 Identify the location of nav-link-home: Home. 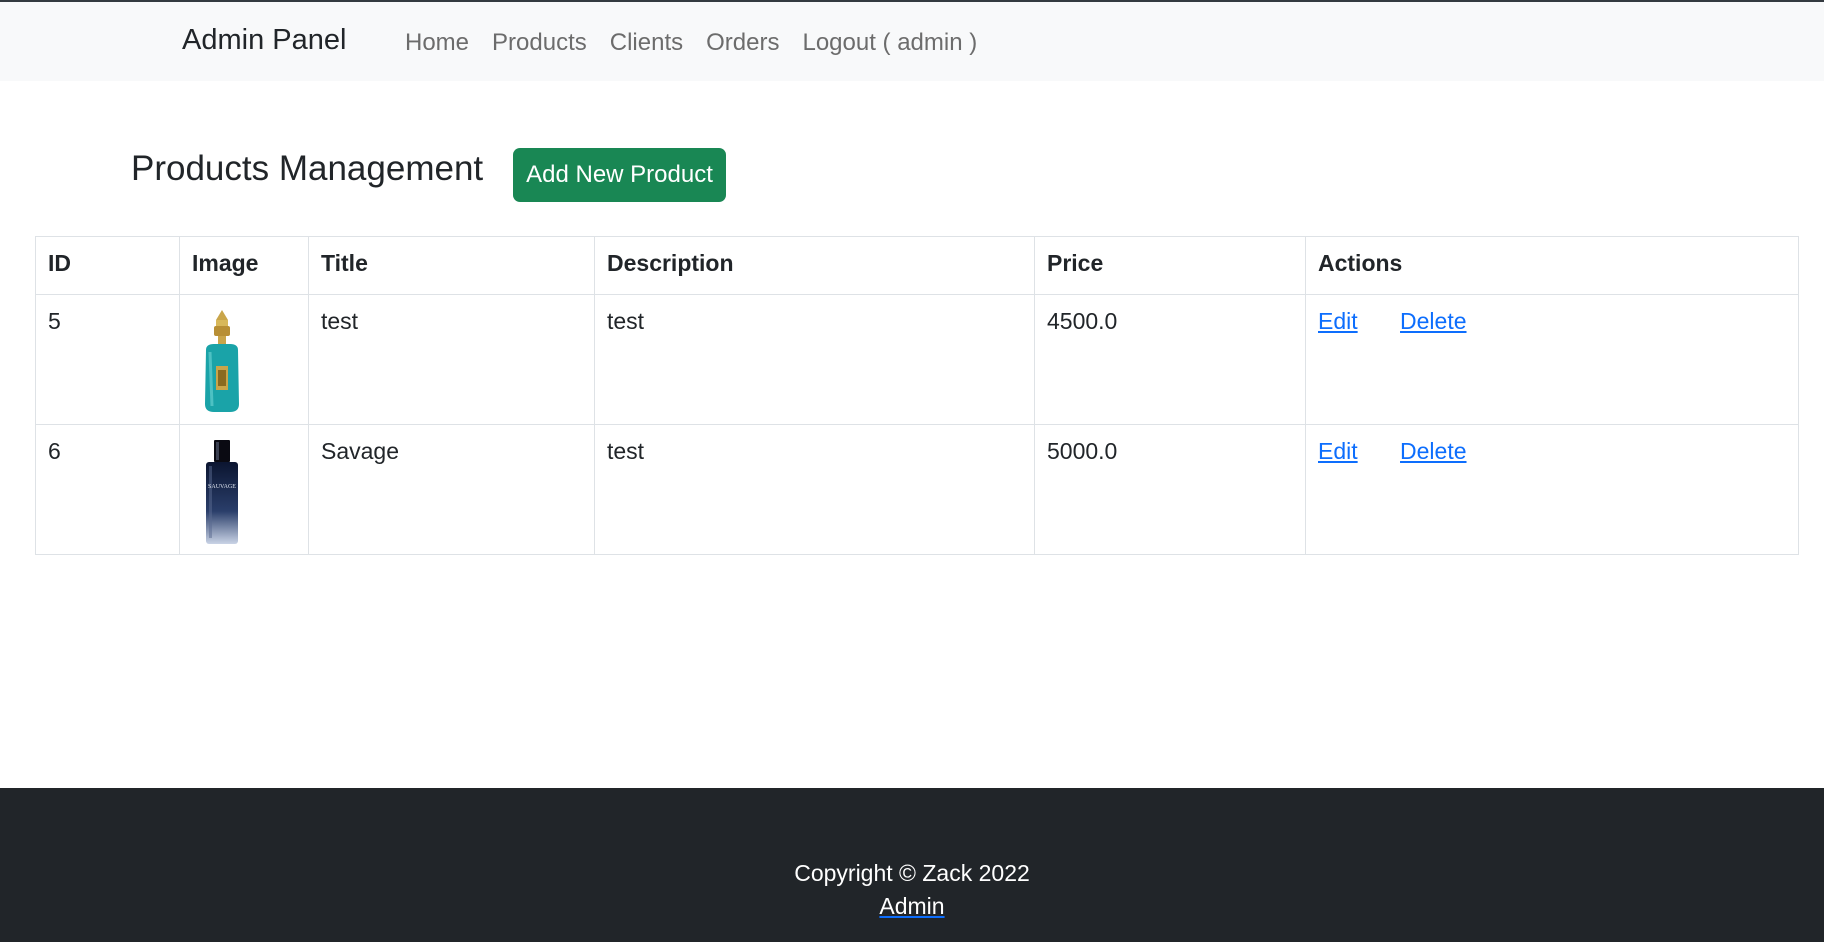
(437, 43).